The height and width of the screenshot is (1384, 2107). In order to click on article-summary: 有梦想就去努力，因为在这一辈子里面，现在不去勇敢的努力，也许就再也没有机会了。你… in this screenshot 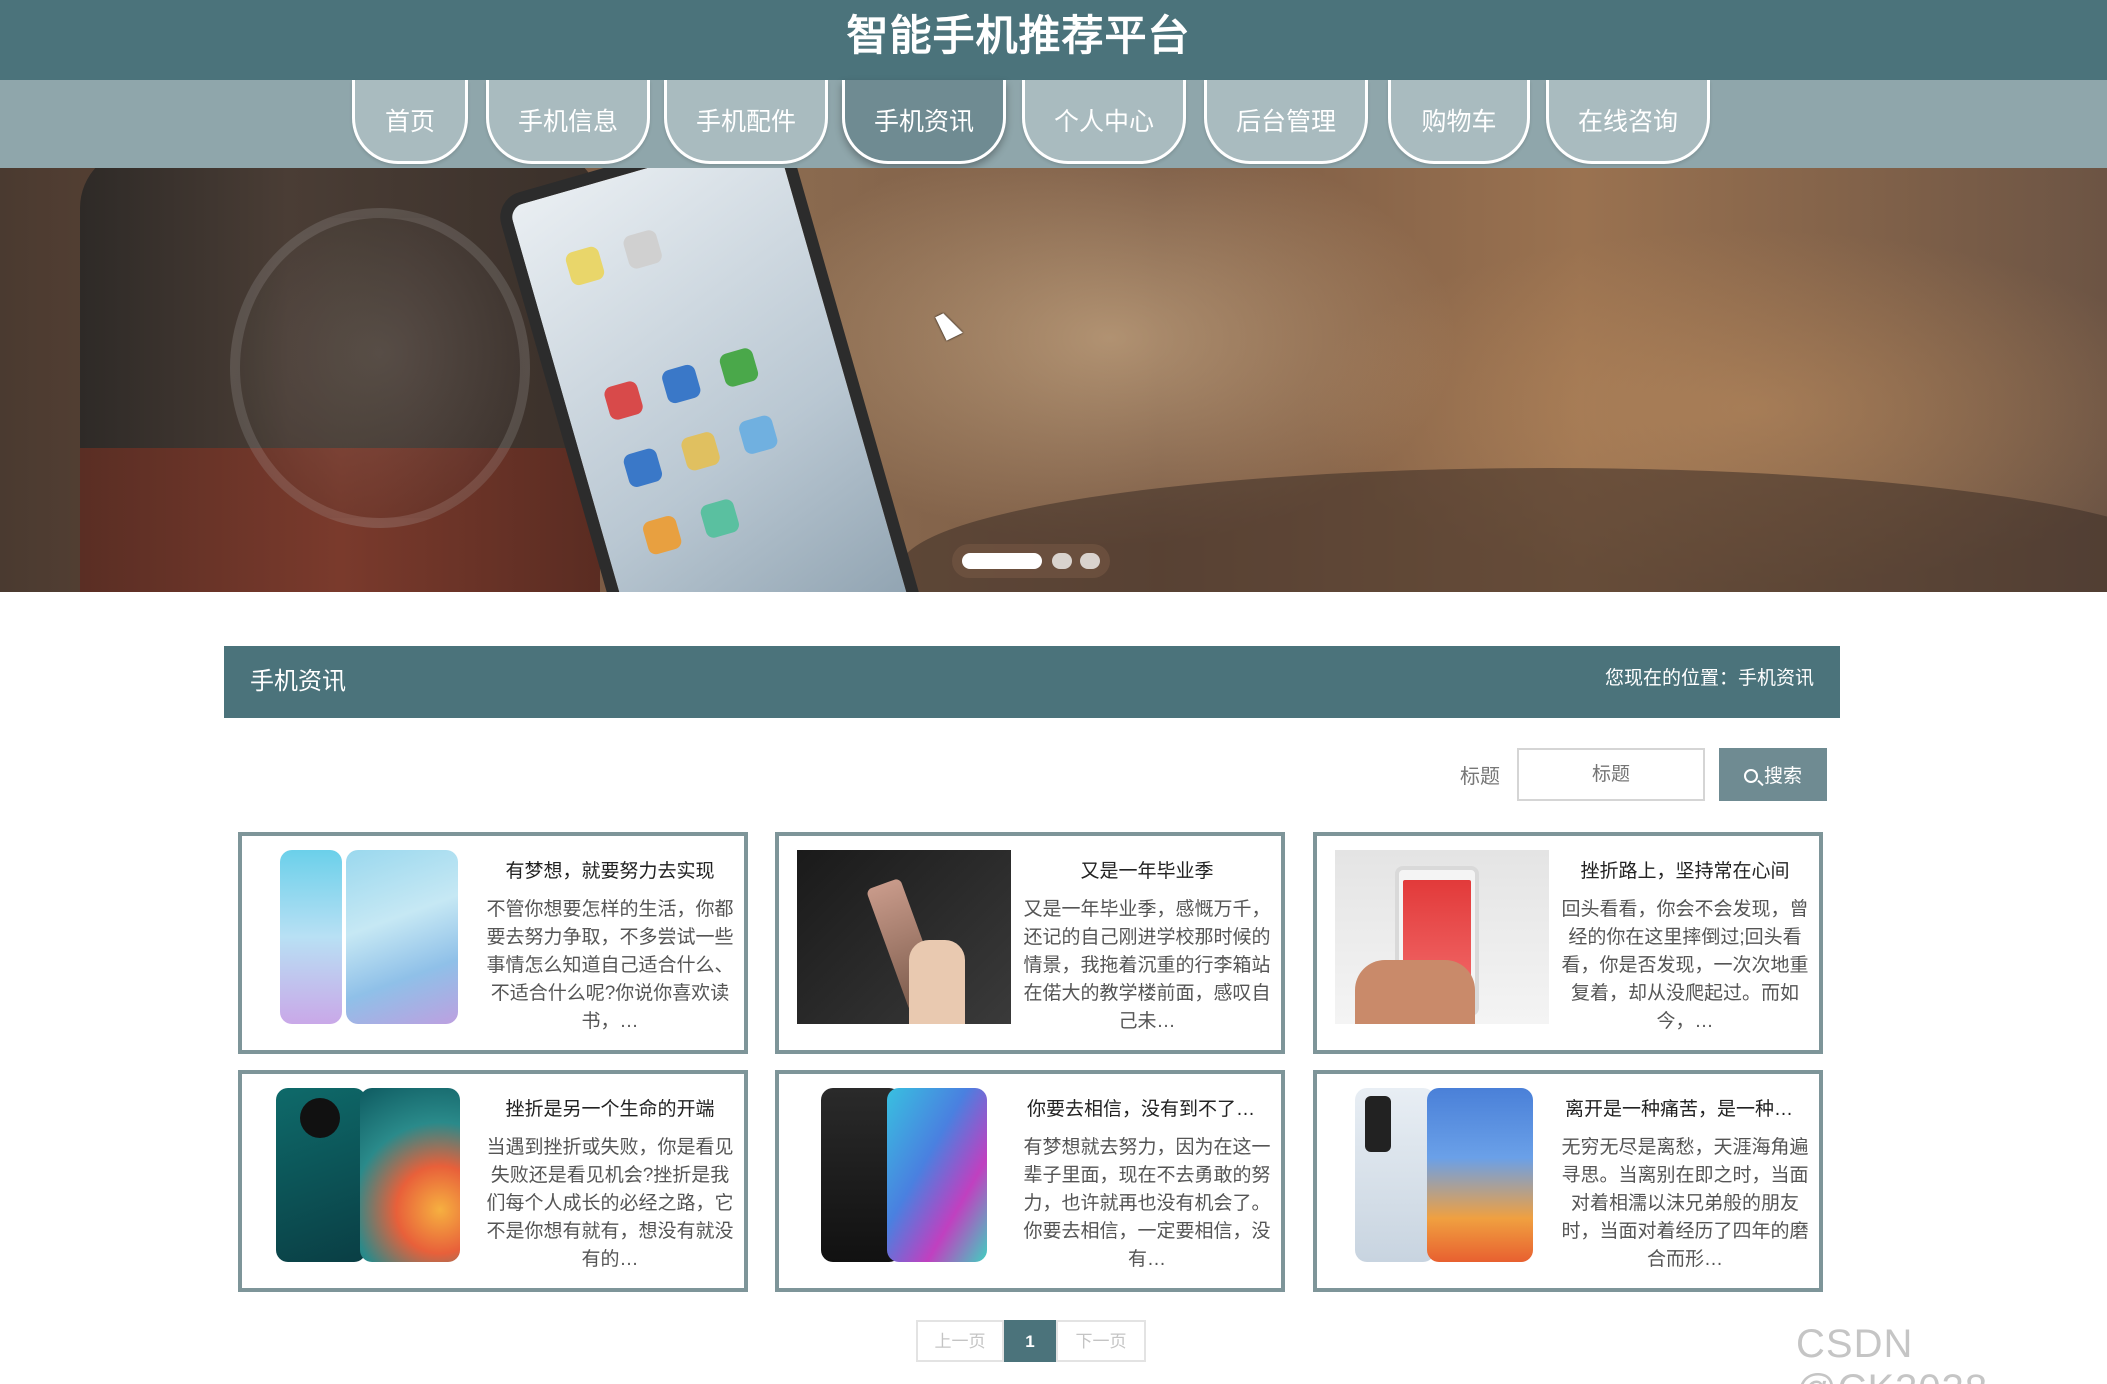, I will do `click(1147, 1203)`.